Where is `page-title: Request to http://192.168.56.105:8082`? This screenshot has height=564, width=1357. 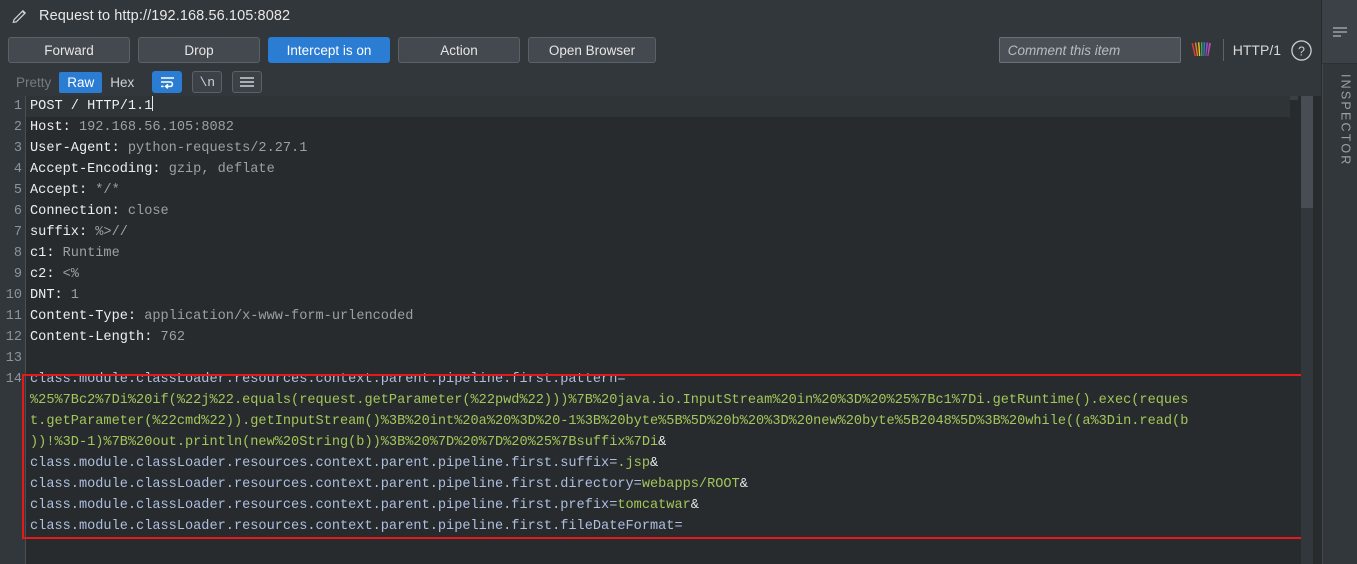
page-title: Request to http://192.168.56.105:8082 is located at coordinates (165, 16).